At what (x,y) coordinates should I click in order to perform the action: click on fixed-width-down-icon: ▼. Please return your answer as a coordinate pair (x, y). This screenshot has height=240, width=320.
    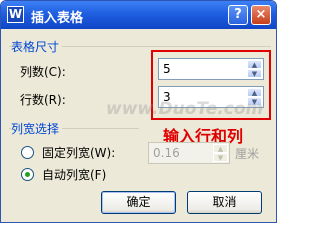
    Looking at the image, I should click on (220, 157).